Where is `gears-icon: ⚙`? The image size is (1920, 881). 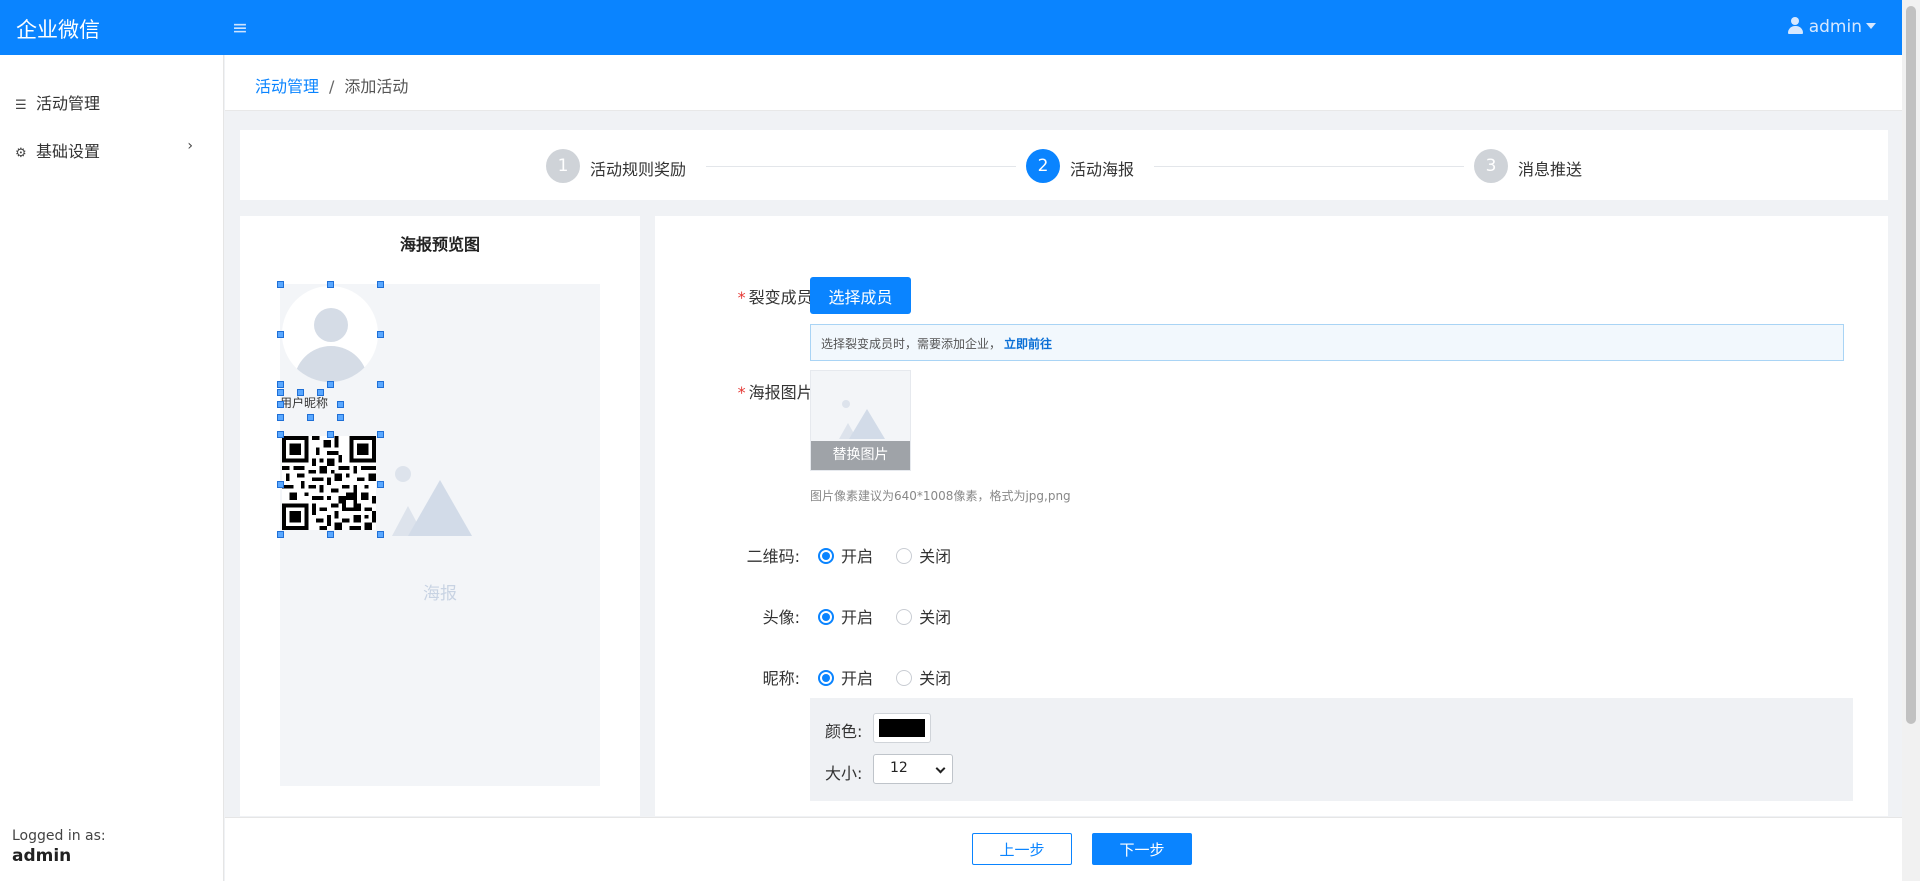
gears-icon: ⚙ is located at coordinates (21, 153).